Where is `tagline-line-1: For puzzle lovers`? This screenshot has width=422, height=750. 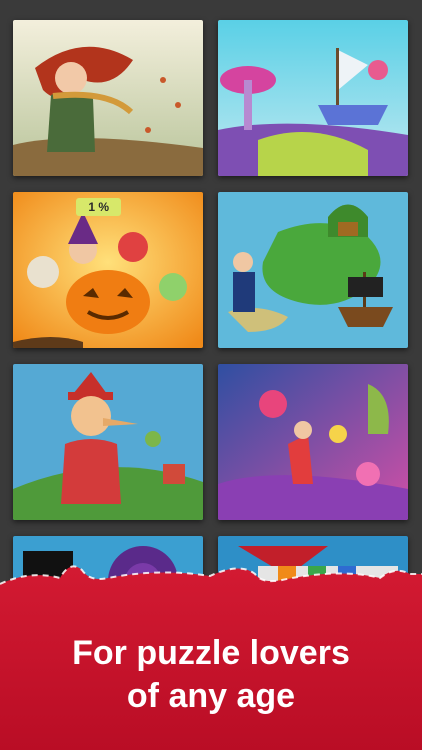
tagline-line-1: For puzzle lovers is located at coordinates (211, 653).